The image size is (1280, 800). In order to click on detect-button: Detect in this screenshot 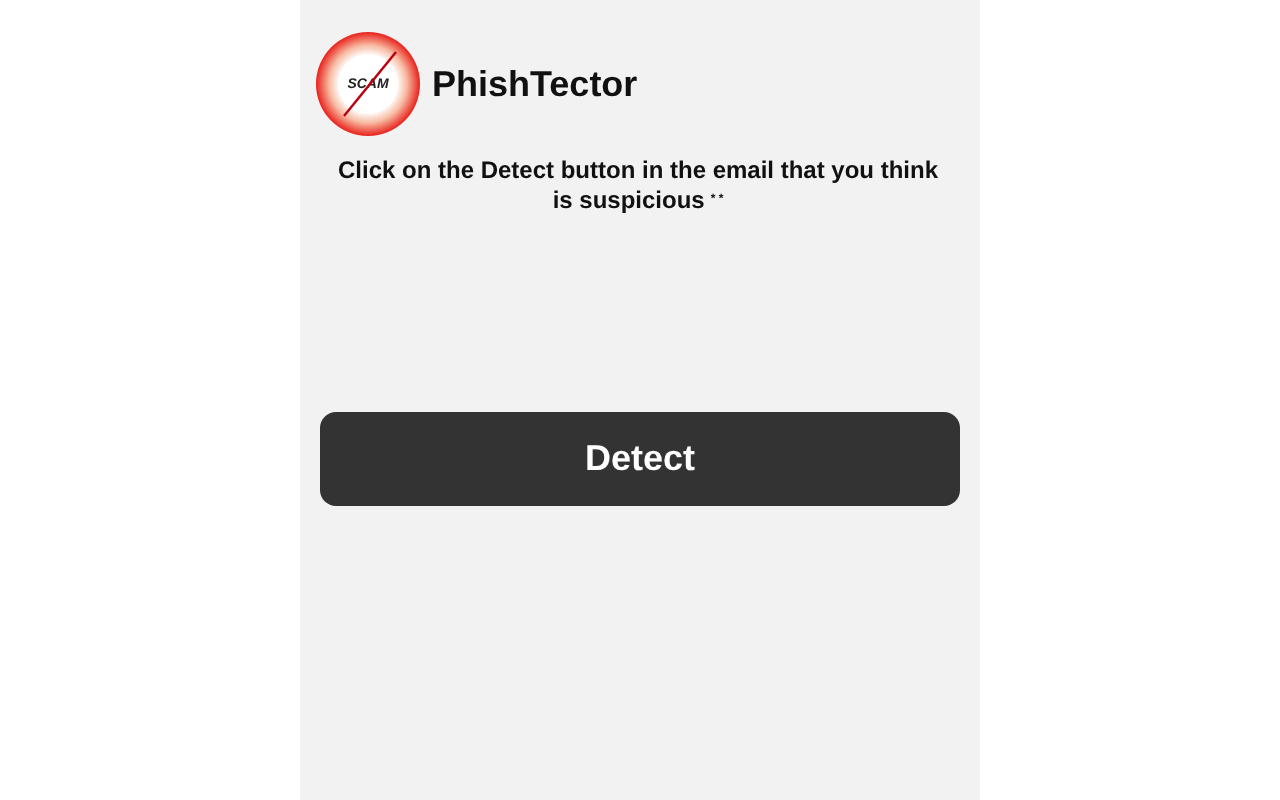, I will do `click(640, 459)`.